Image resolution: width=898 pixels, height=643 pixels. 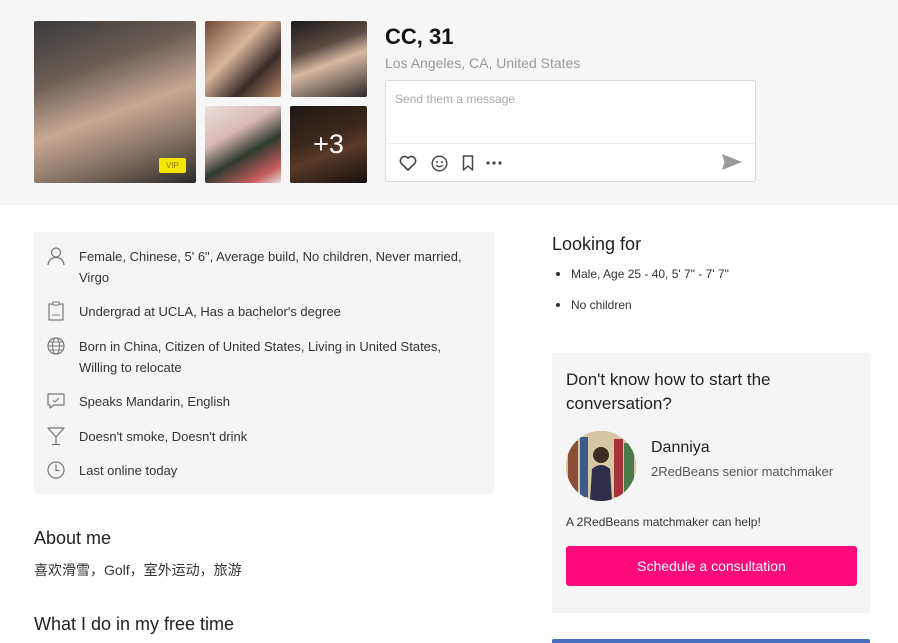 I want to click on more-photos-count: +3, so click(x=328, y=144).